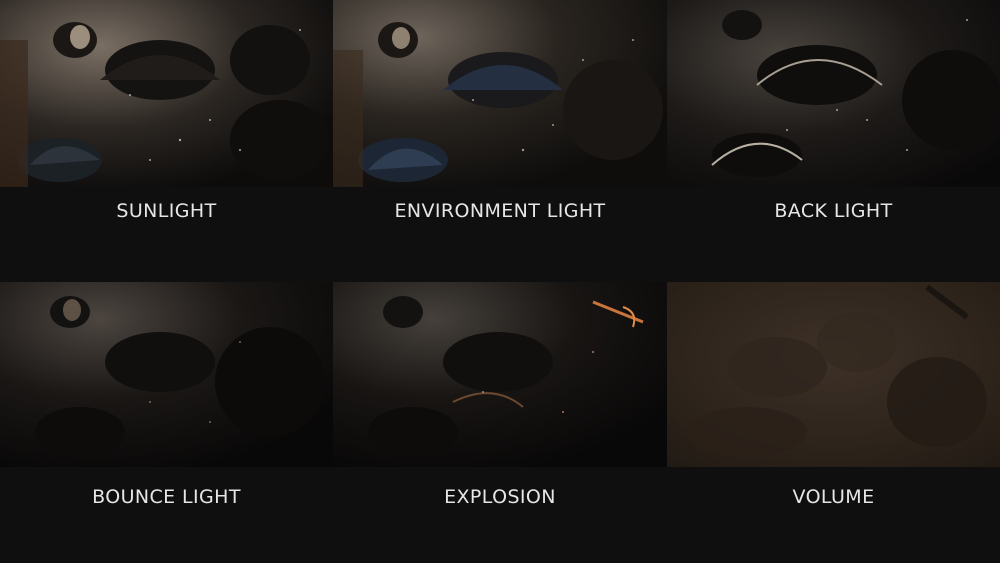  What do you see at coordinates (166, 93) in the screenshot?
I see `render-image-sunlight` at bounding box center [166, 93].